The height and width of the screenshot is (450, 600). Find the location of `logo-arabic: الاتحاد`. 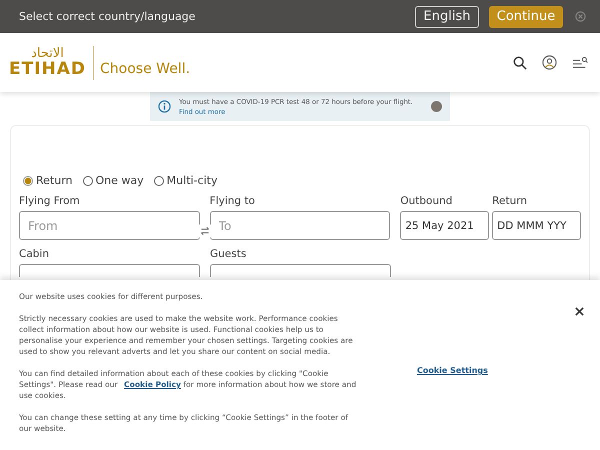

logo-arabic: الاتحاد is located at coordinates (47, 53).